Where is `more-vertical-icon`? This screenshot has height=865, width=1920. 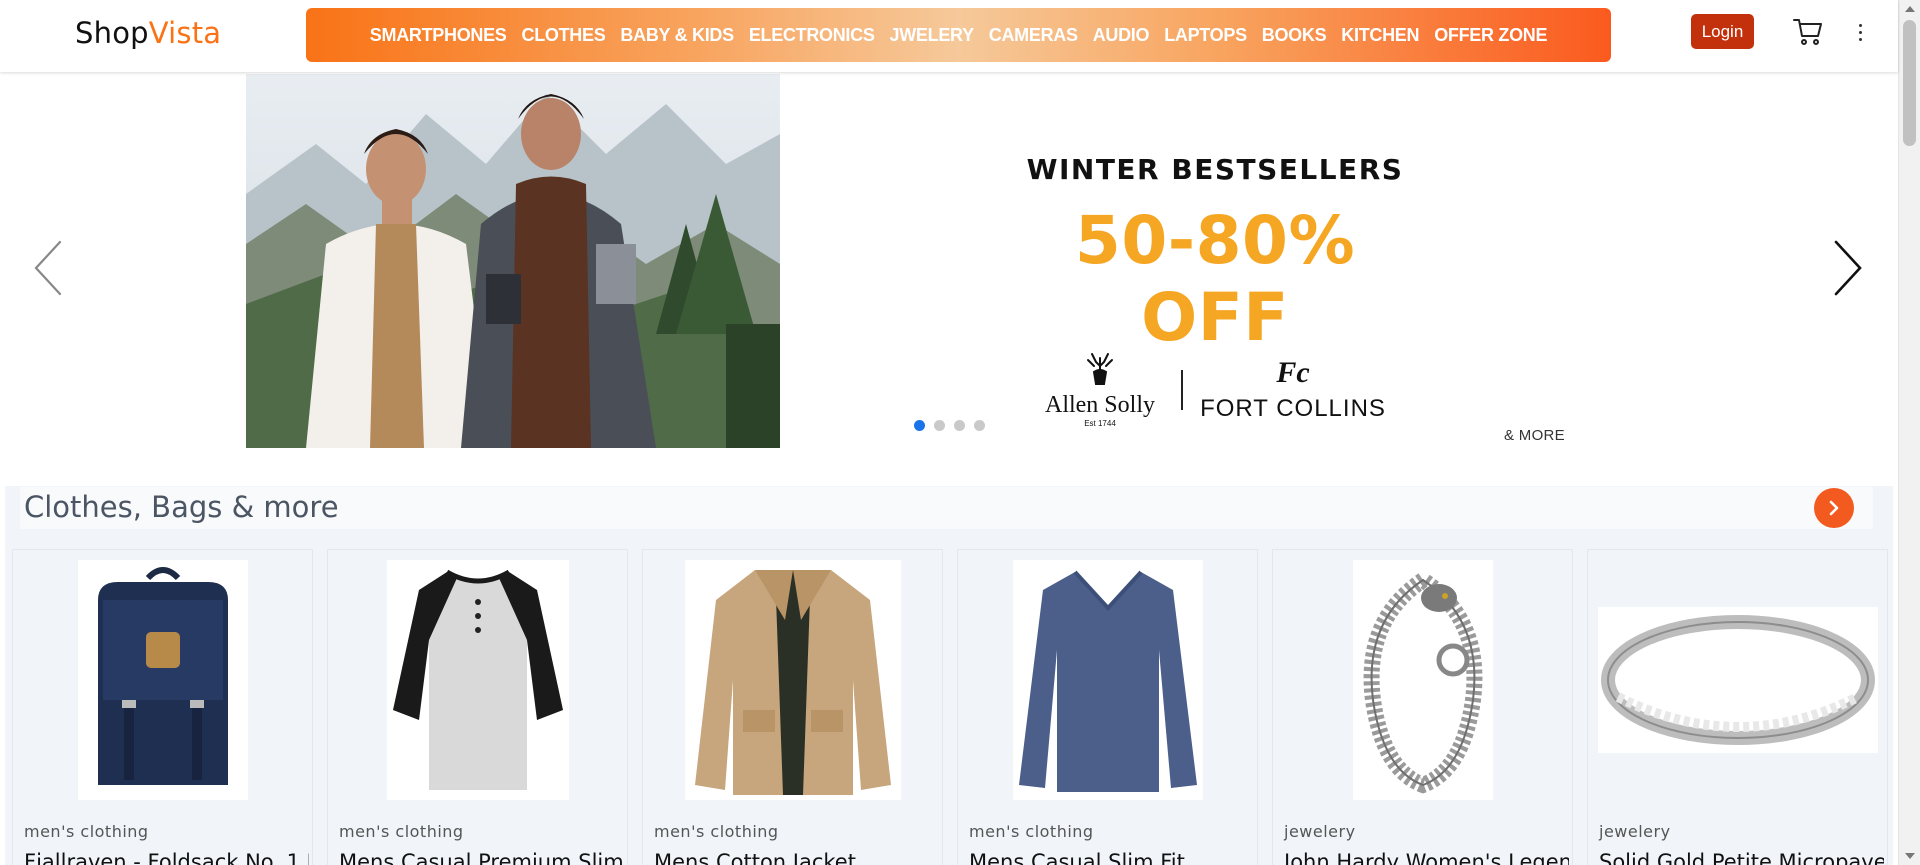 more-vertical-icon is located at coordinates (1860, 32).